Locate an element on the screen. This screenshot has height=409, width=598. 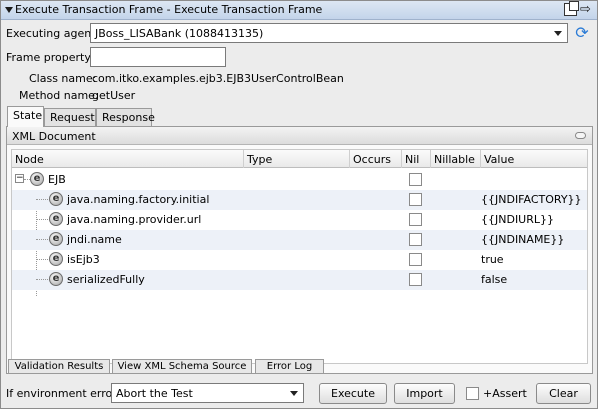
node-value: {{JNDIFACTORY}} is located at coordinates (531, 199).